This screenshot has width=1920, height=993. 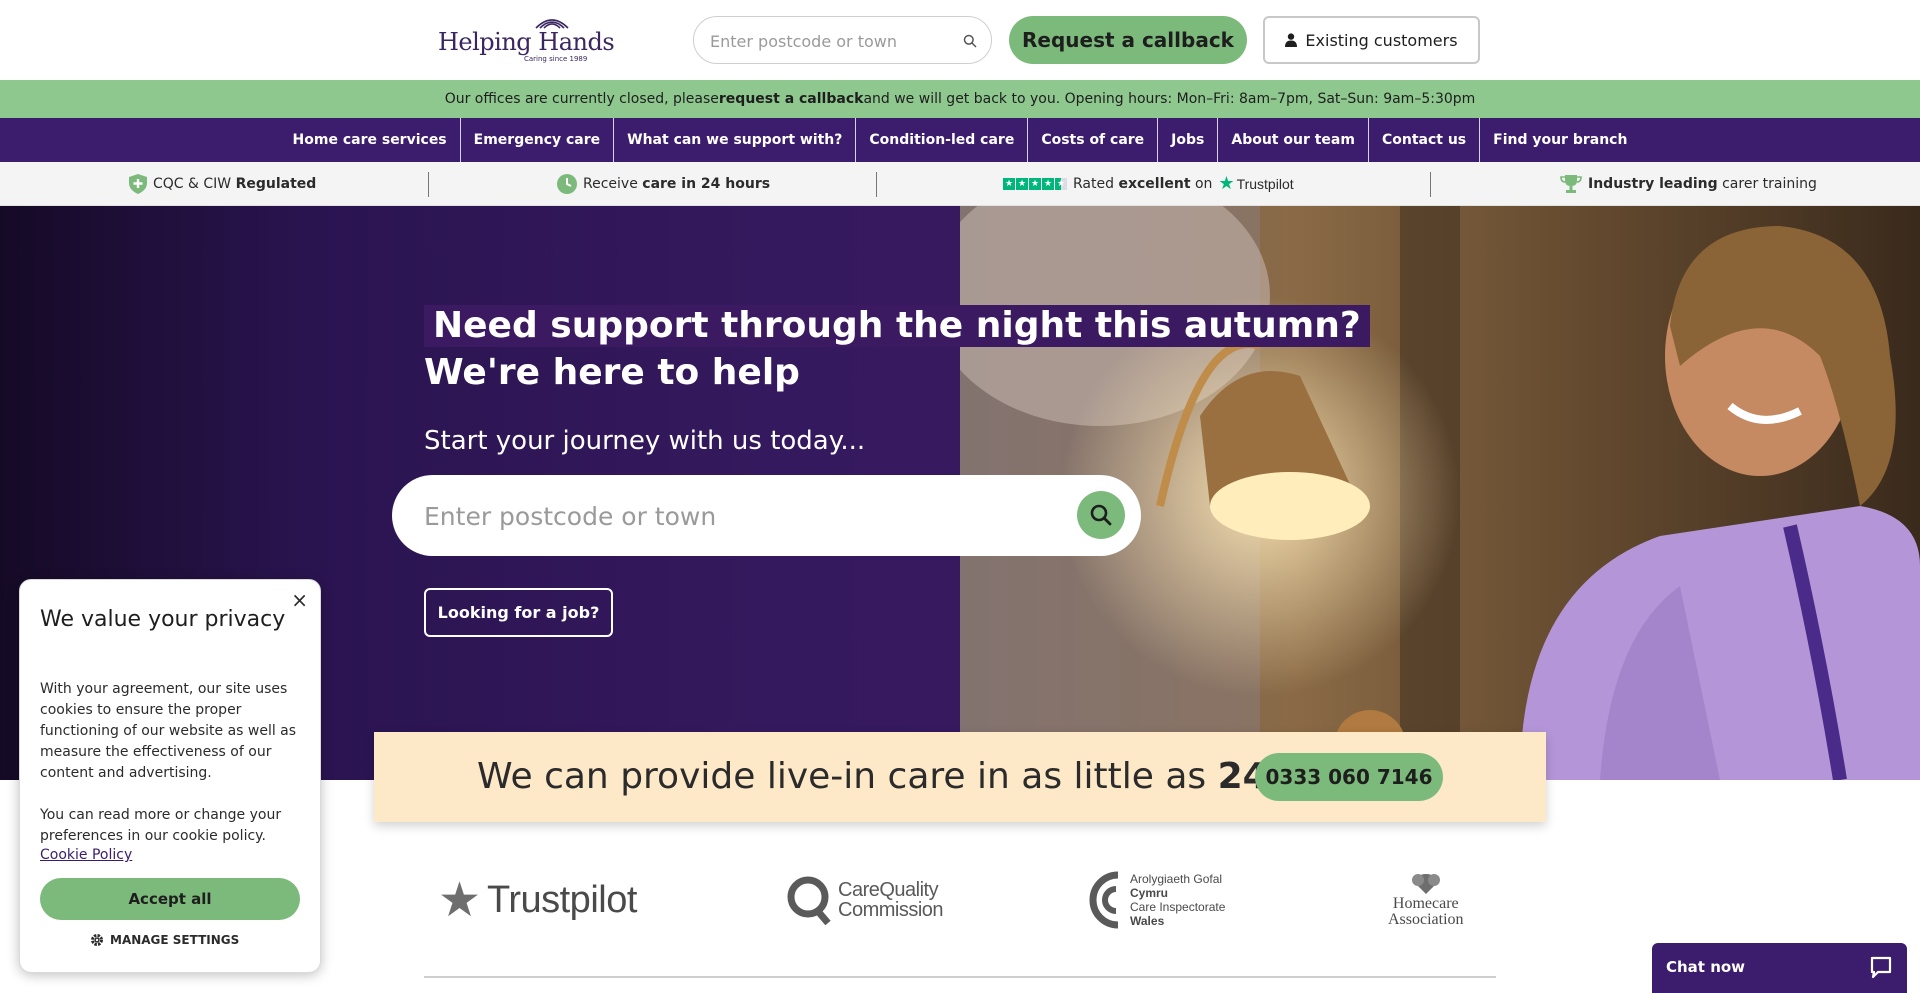 What do you see at coordinates (1425, 140) in the screenshot?
I see `nav-item-contact-us: Contact us` at bounding box center [1425, 140].